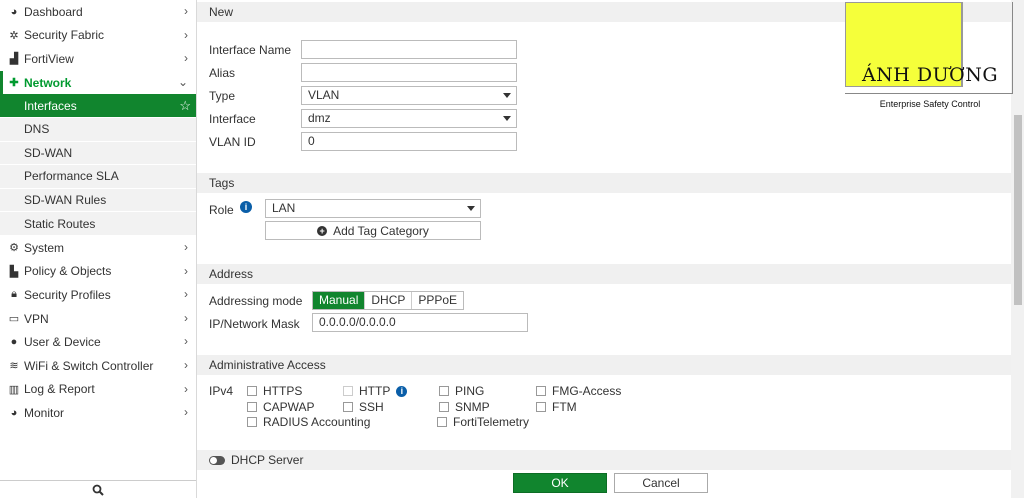 This screenshot has height=498, width=1024. Describe the element at coordinates (14, 294) in the screenshot. I see `lock-icon: 🔒︎` at that location.